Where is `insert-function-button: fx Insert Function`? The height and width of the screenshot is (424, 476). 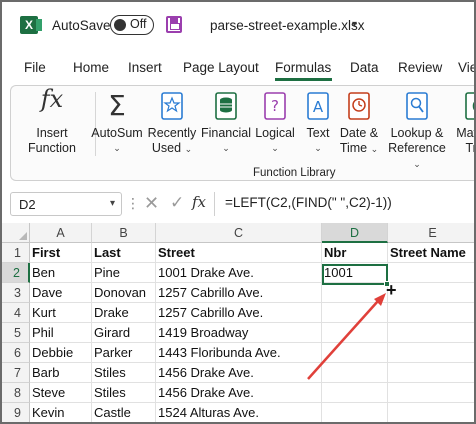
insert-function-button: fx Insert Function is located at coordinates (52, 125).